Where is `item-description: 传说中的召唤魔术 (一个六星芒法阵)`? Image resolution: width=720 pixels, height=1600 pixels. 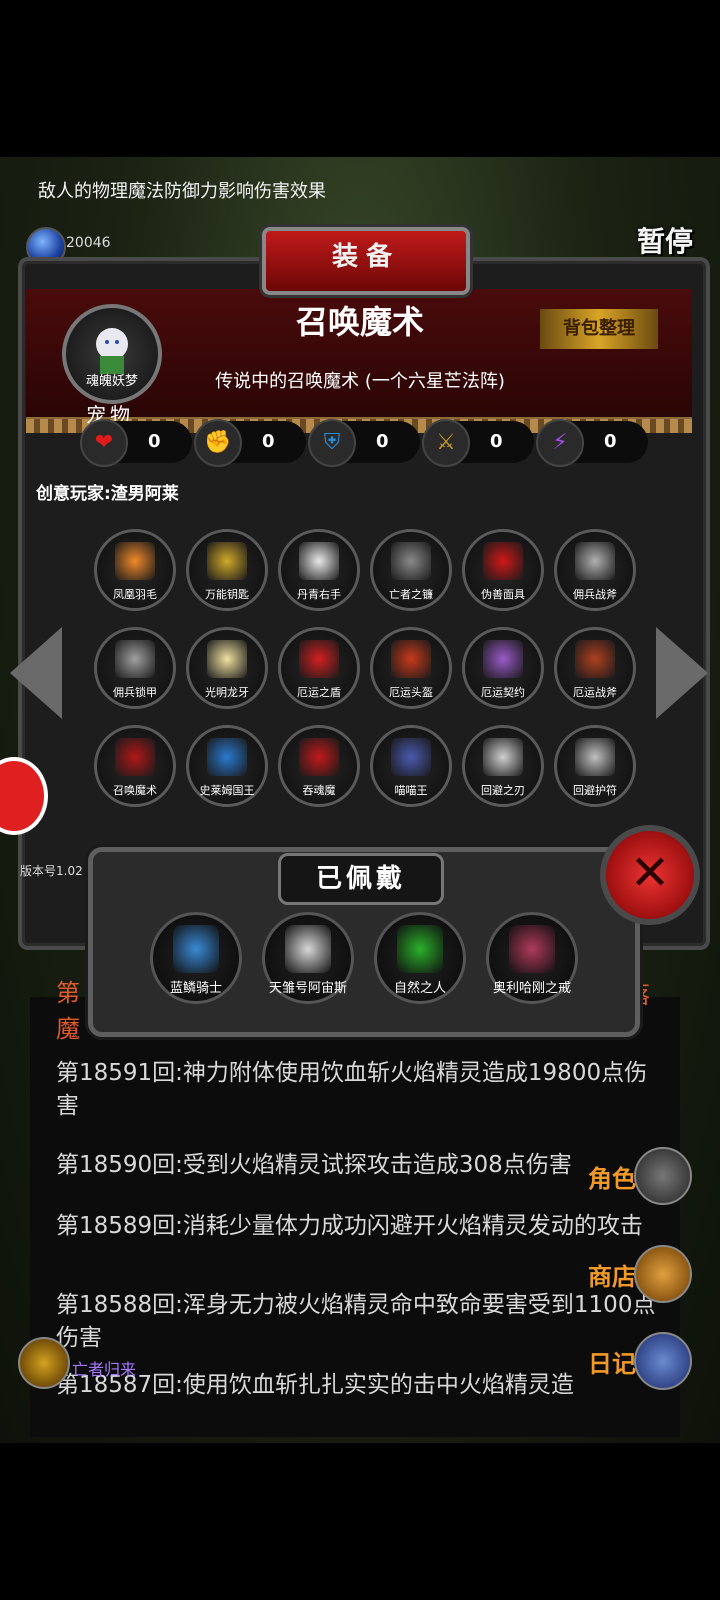
item-description: 传说中的召唤魔术 (一个六星芒法阵) is located at coordinates (360, 381).